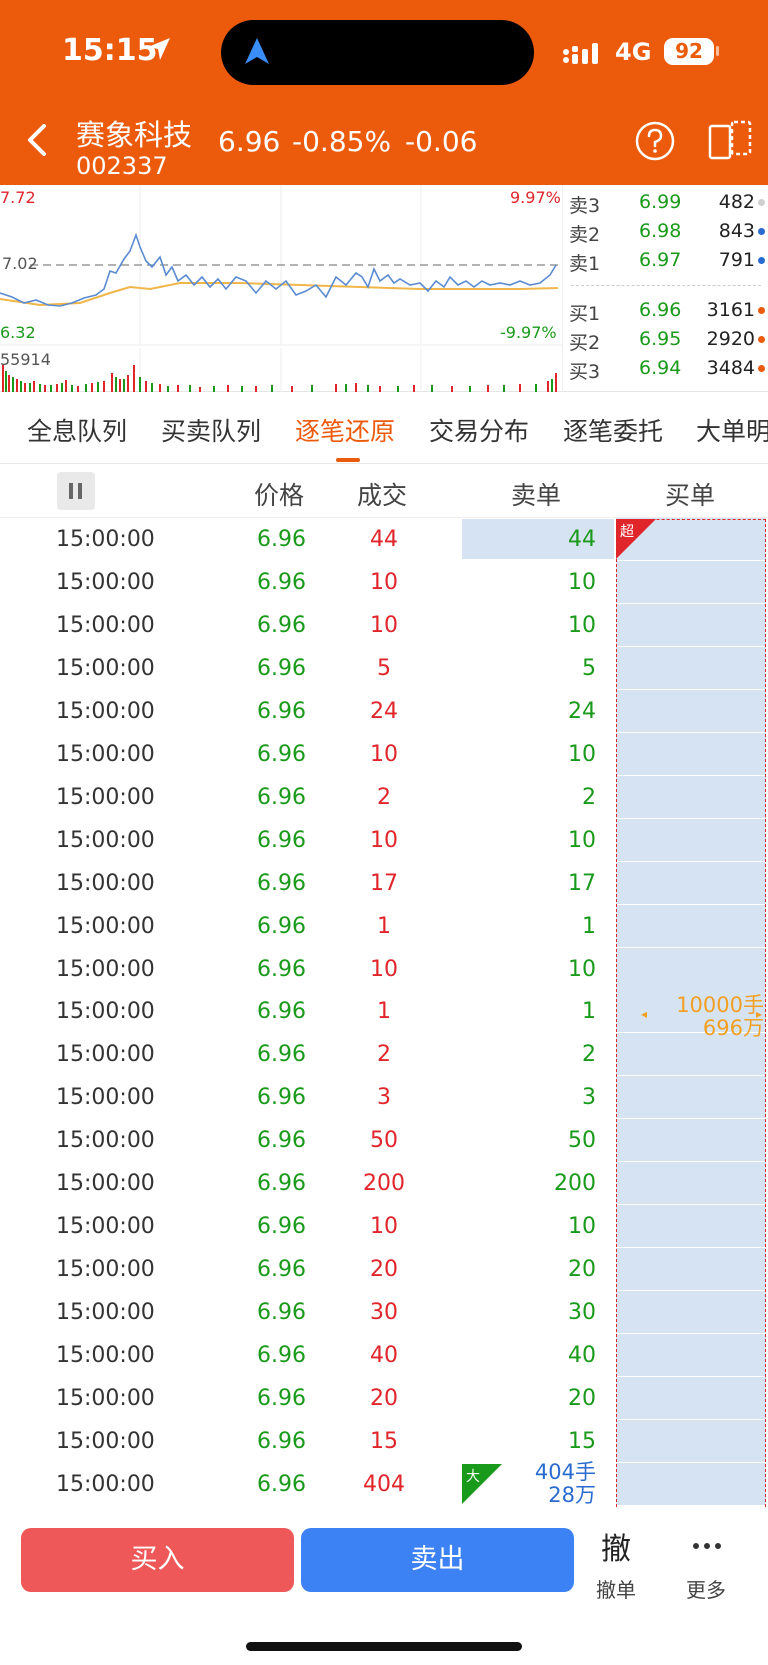 Image resolution: width=768 pixels, height=1665 pixels. I want to click on large-order-badge: 大, so click(482, 1484).